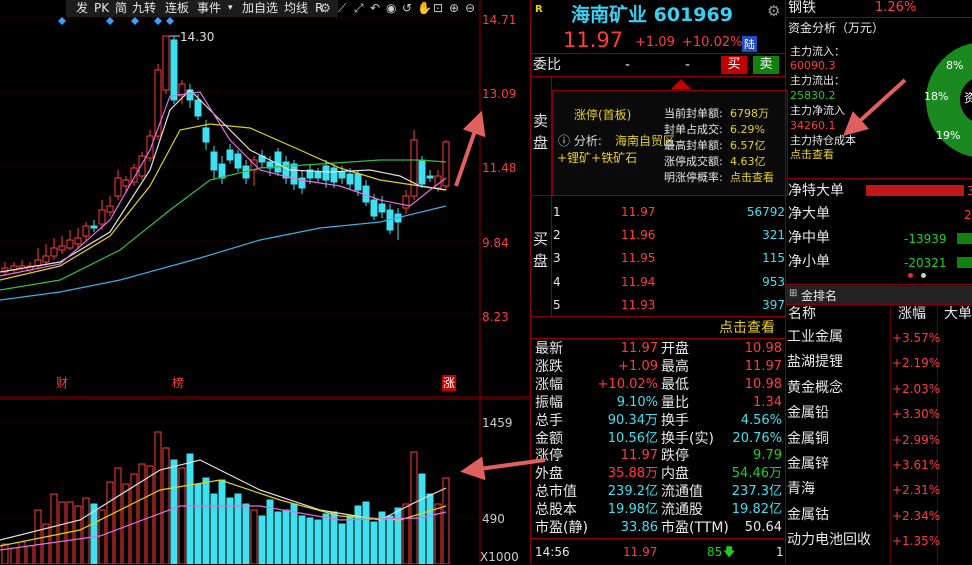 This screenshot has width=972, height=565. Describe the element at coordinates (815, 362) in the screenshot. I see `ranking-name: 盐湖提锂` at that location.